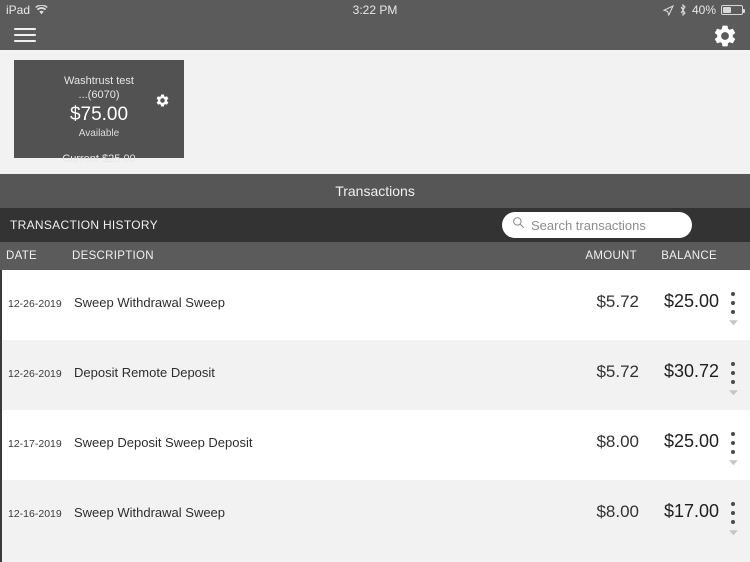 The height and width of the screenshot is (562, 750). I want to click on account-available-amount: $75.00, so click(99, 114).